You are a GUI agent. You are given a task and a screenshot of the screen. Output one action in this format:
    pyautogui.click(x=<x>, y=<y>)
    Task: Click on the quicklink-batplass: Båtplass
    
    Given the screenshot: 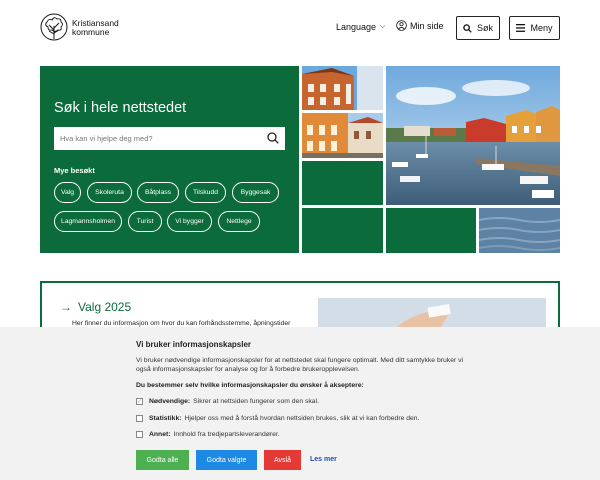 What is the action you would take?
    pyautogui.click(x=158, y=192)
    